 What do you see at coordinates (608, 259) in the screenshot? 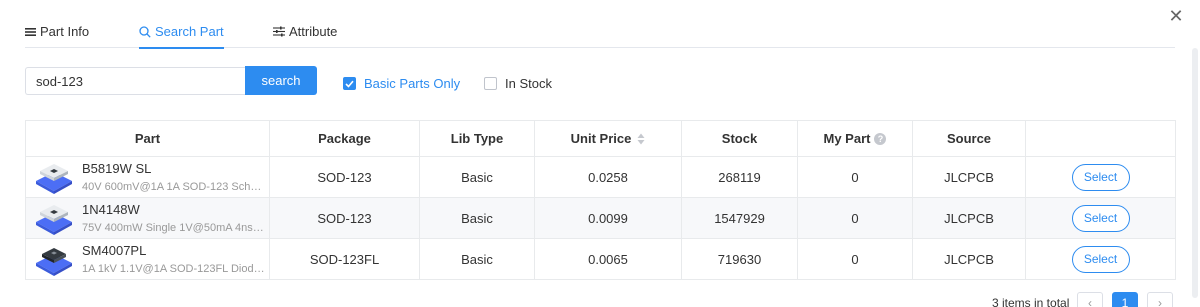
I see `unit-price-cell: 0.0065` at bounding box center [608, 259].